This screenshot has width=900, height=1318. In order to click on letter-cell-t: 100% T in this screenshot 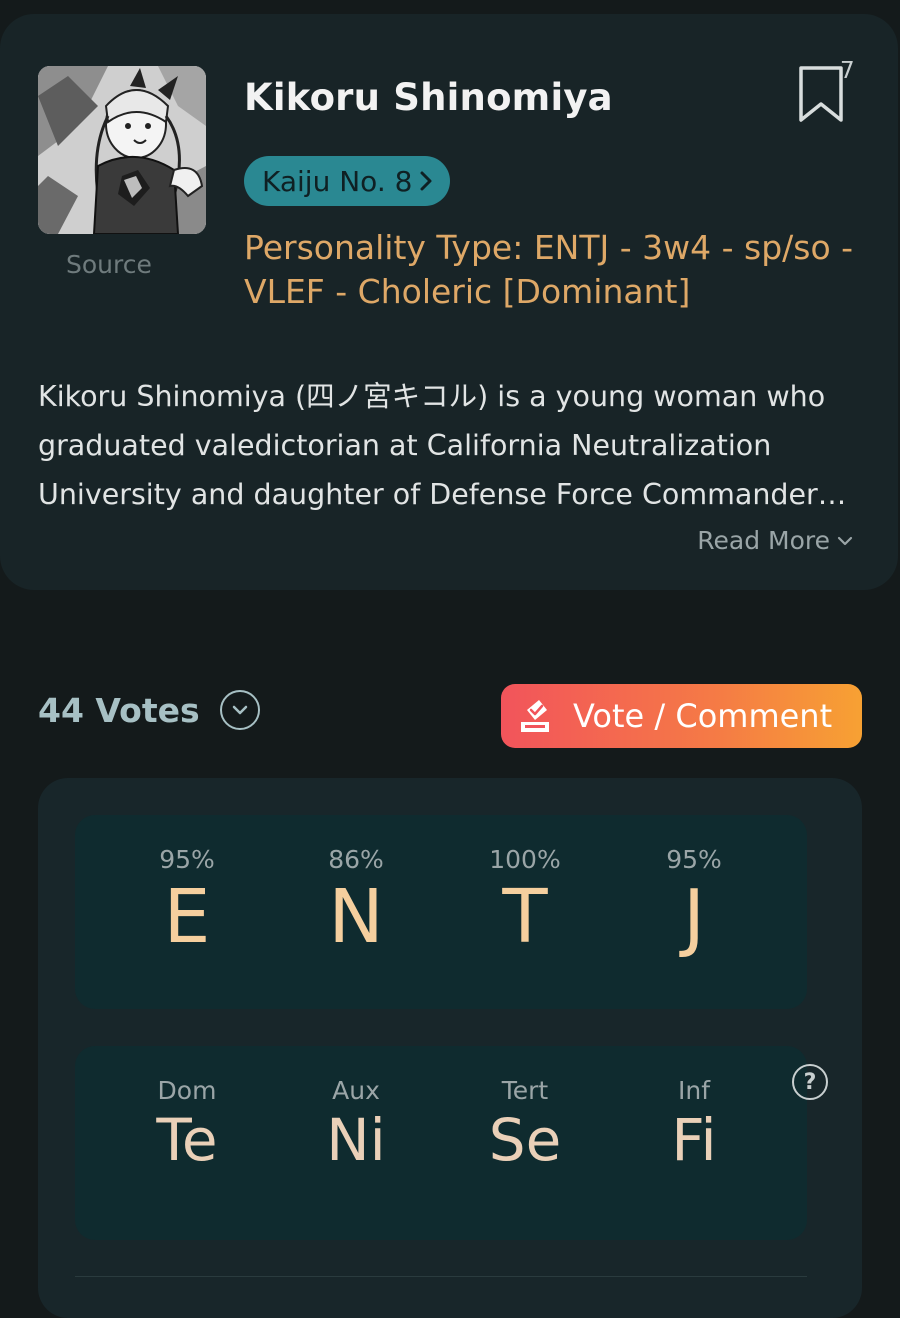, I will do `click(525, 902)`.